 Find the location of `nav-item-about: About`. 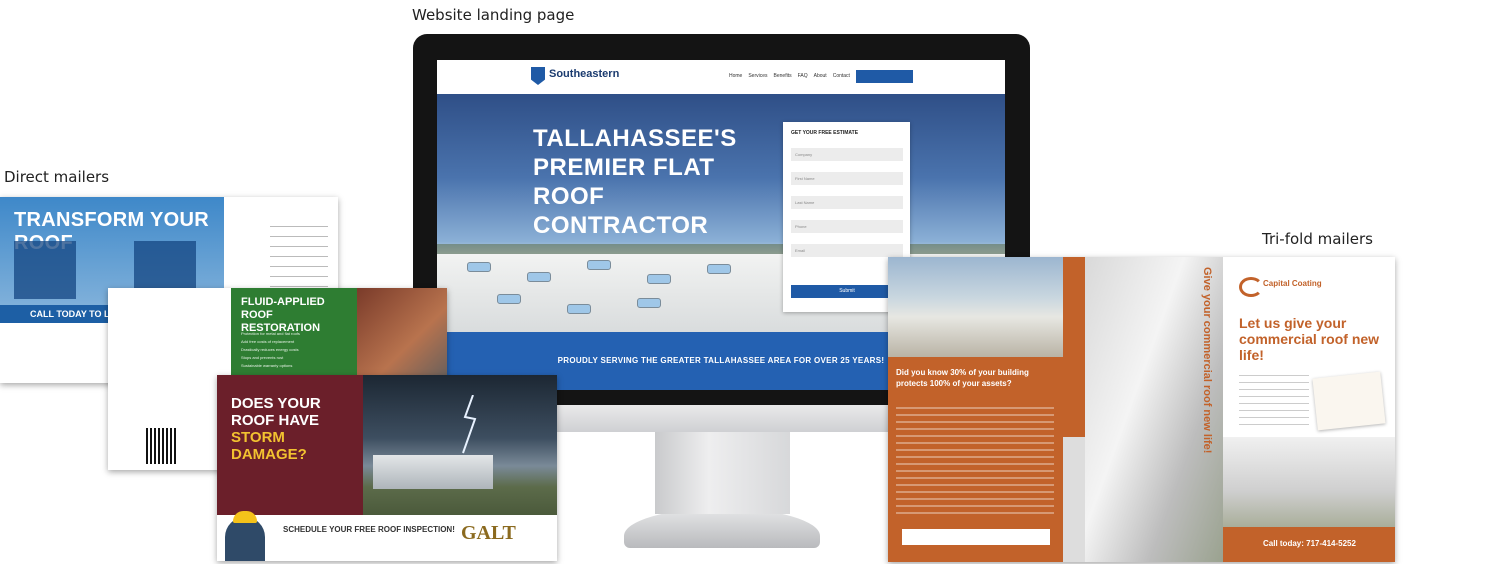

nav-item-about: About is located at coordinates (820, 76).